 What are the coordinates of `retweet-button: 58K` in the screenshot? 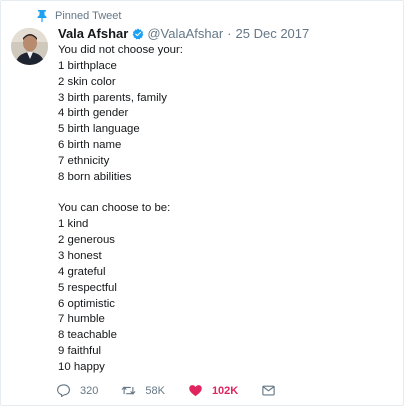 It's located at (143, 390).